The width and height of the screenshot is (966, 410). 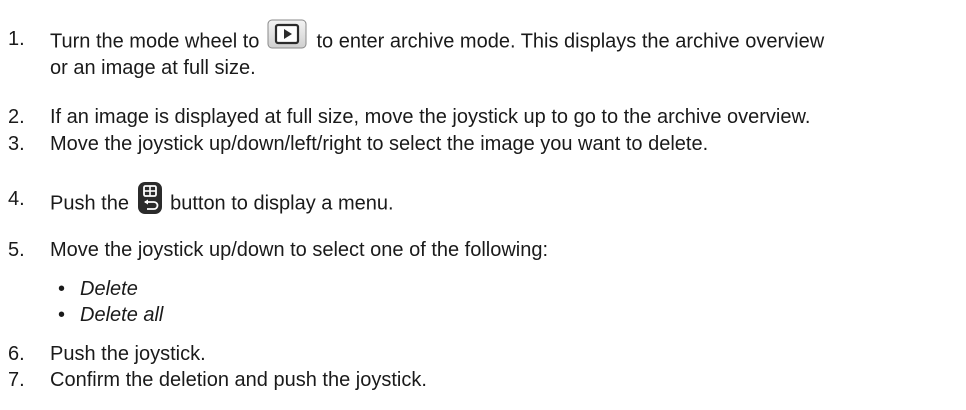 What do you see at coordinates (153, 68) in the screenshot?
I see `step-1-continuation-text: or an image at full size.` at bounding box center [153, 68].